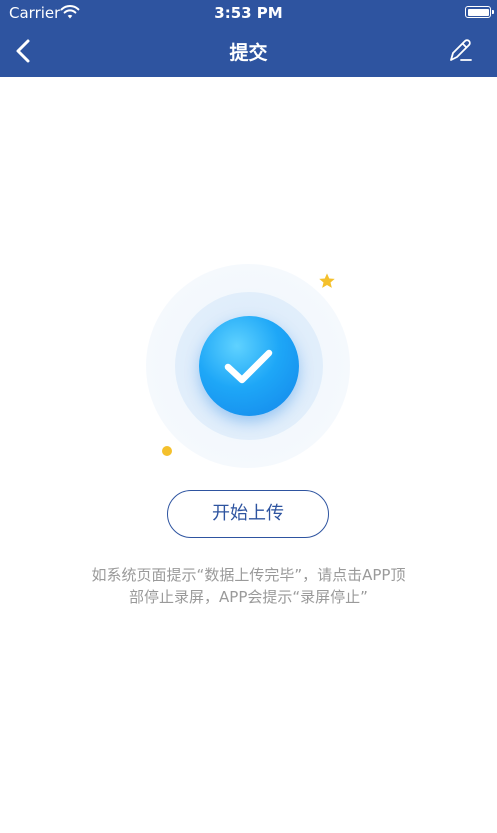  What do you see at coordinates (248, 597) in the screenshot?
I see `hint-line: 部停止录屏，APP会提示“录屏停止”` at bounding box center [248, 597].